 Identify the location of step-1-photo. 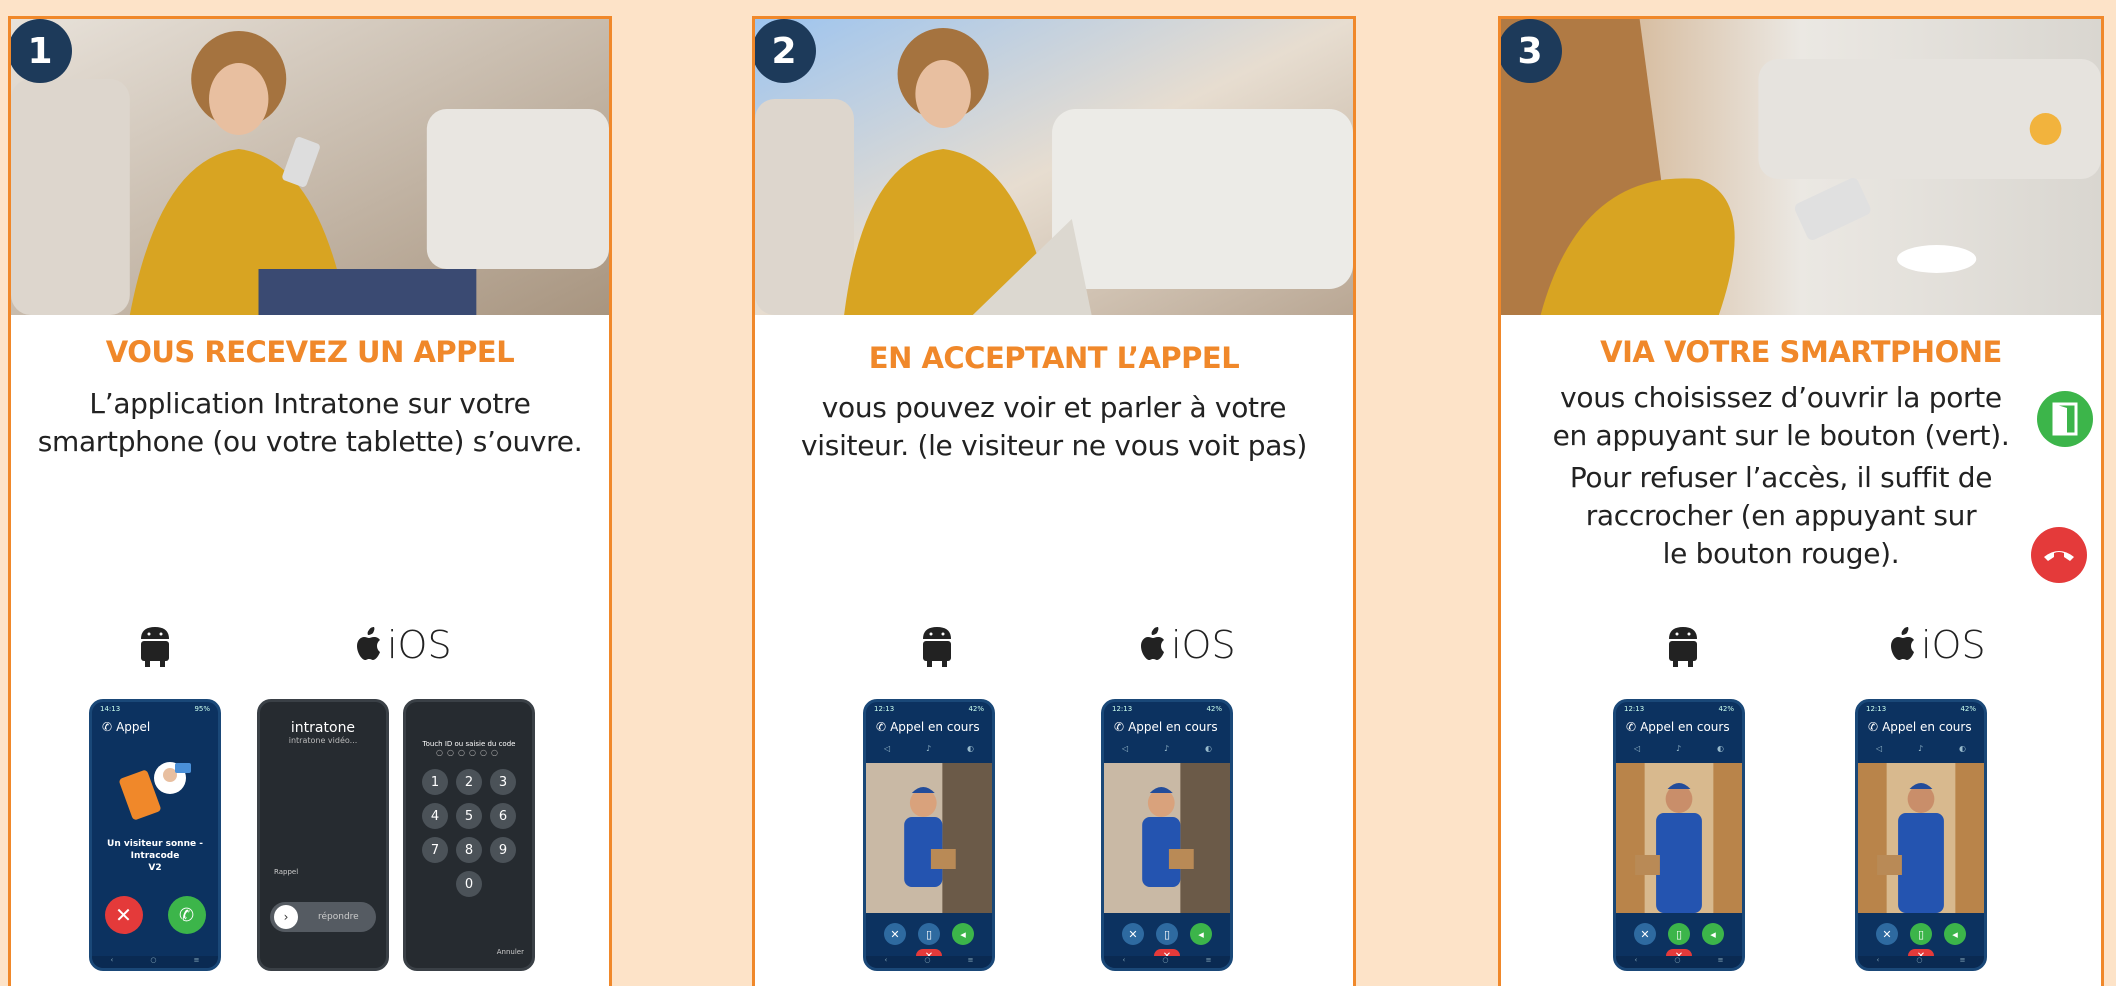
(310, 167).